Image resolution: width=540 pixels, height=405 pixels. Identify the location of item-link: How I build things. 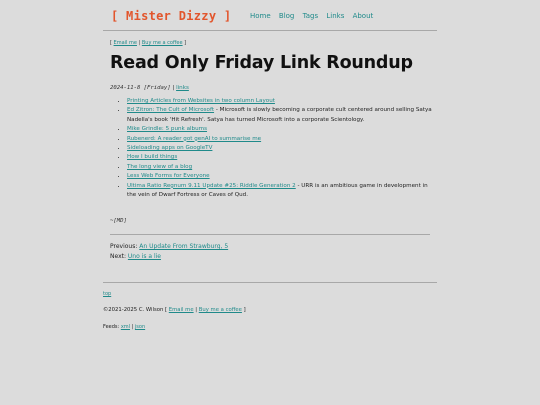
(152, 157).